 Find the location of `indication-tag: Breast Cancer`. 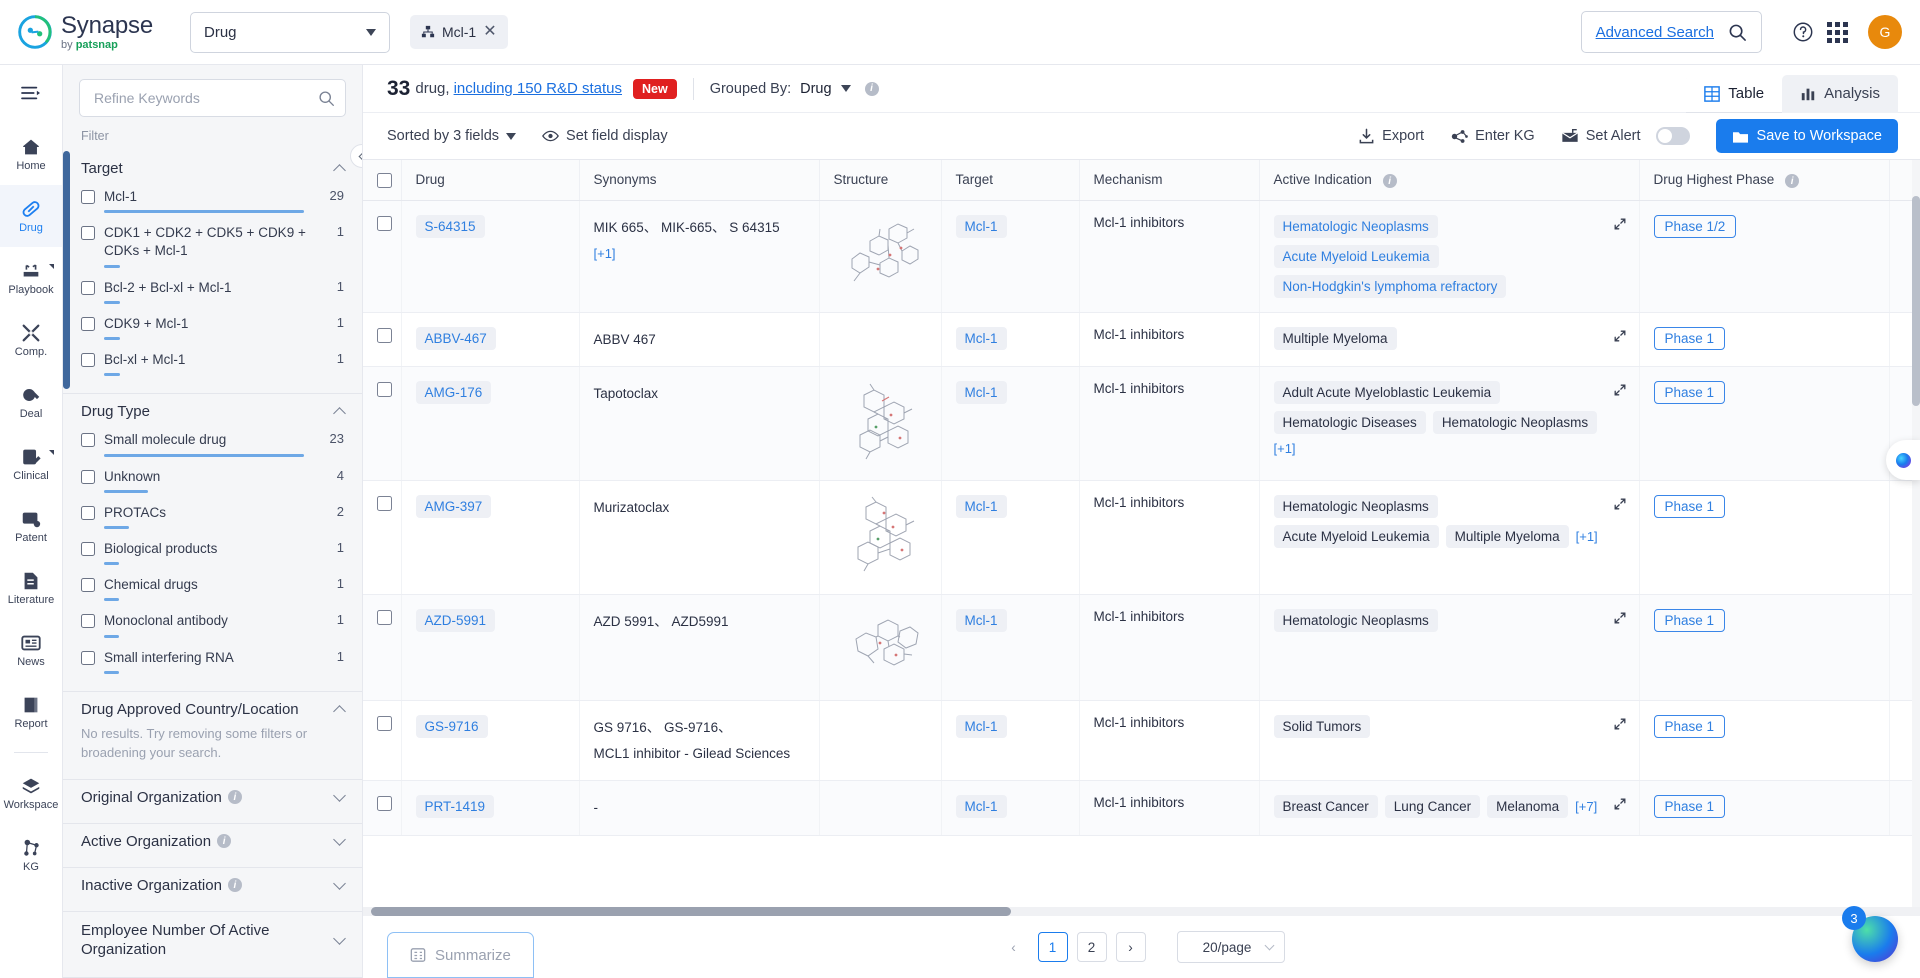

indication-tag: Breast Cancer is located at coordinates (1325, 807).